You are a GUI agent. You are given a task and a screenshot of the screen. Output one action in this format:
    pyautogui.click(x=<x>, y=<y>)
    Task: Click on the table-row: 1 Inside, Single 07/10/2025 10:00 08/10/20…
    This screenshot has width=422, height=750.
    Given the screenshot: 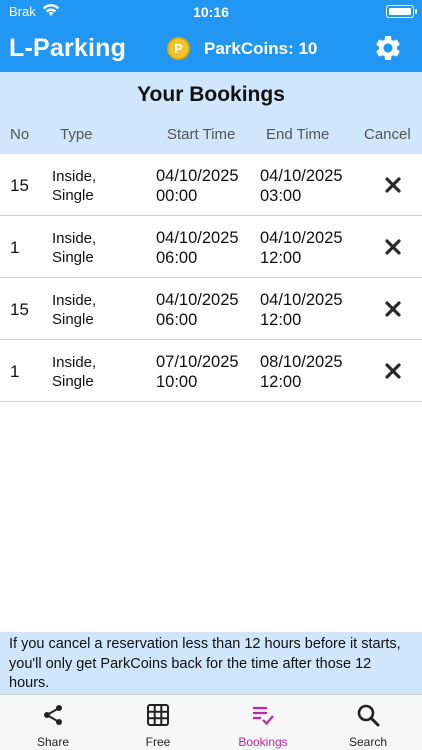 What is the action you would take?
    pyautogui.click(x=211, y=371)
    